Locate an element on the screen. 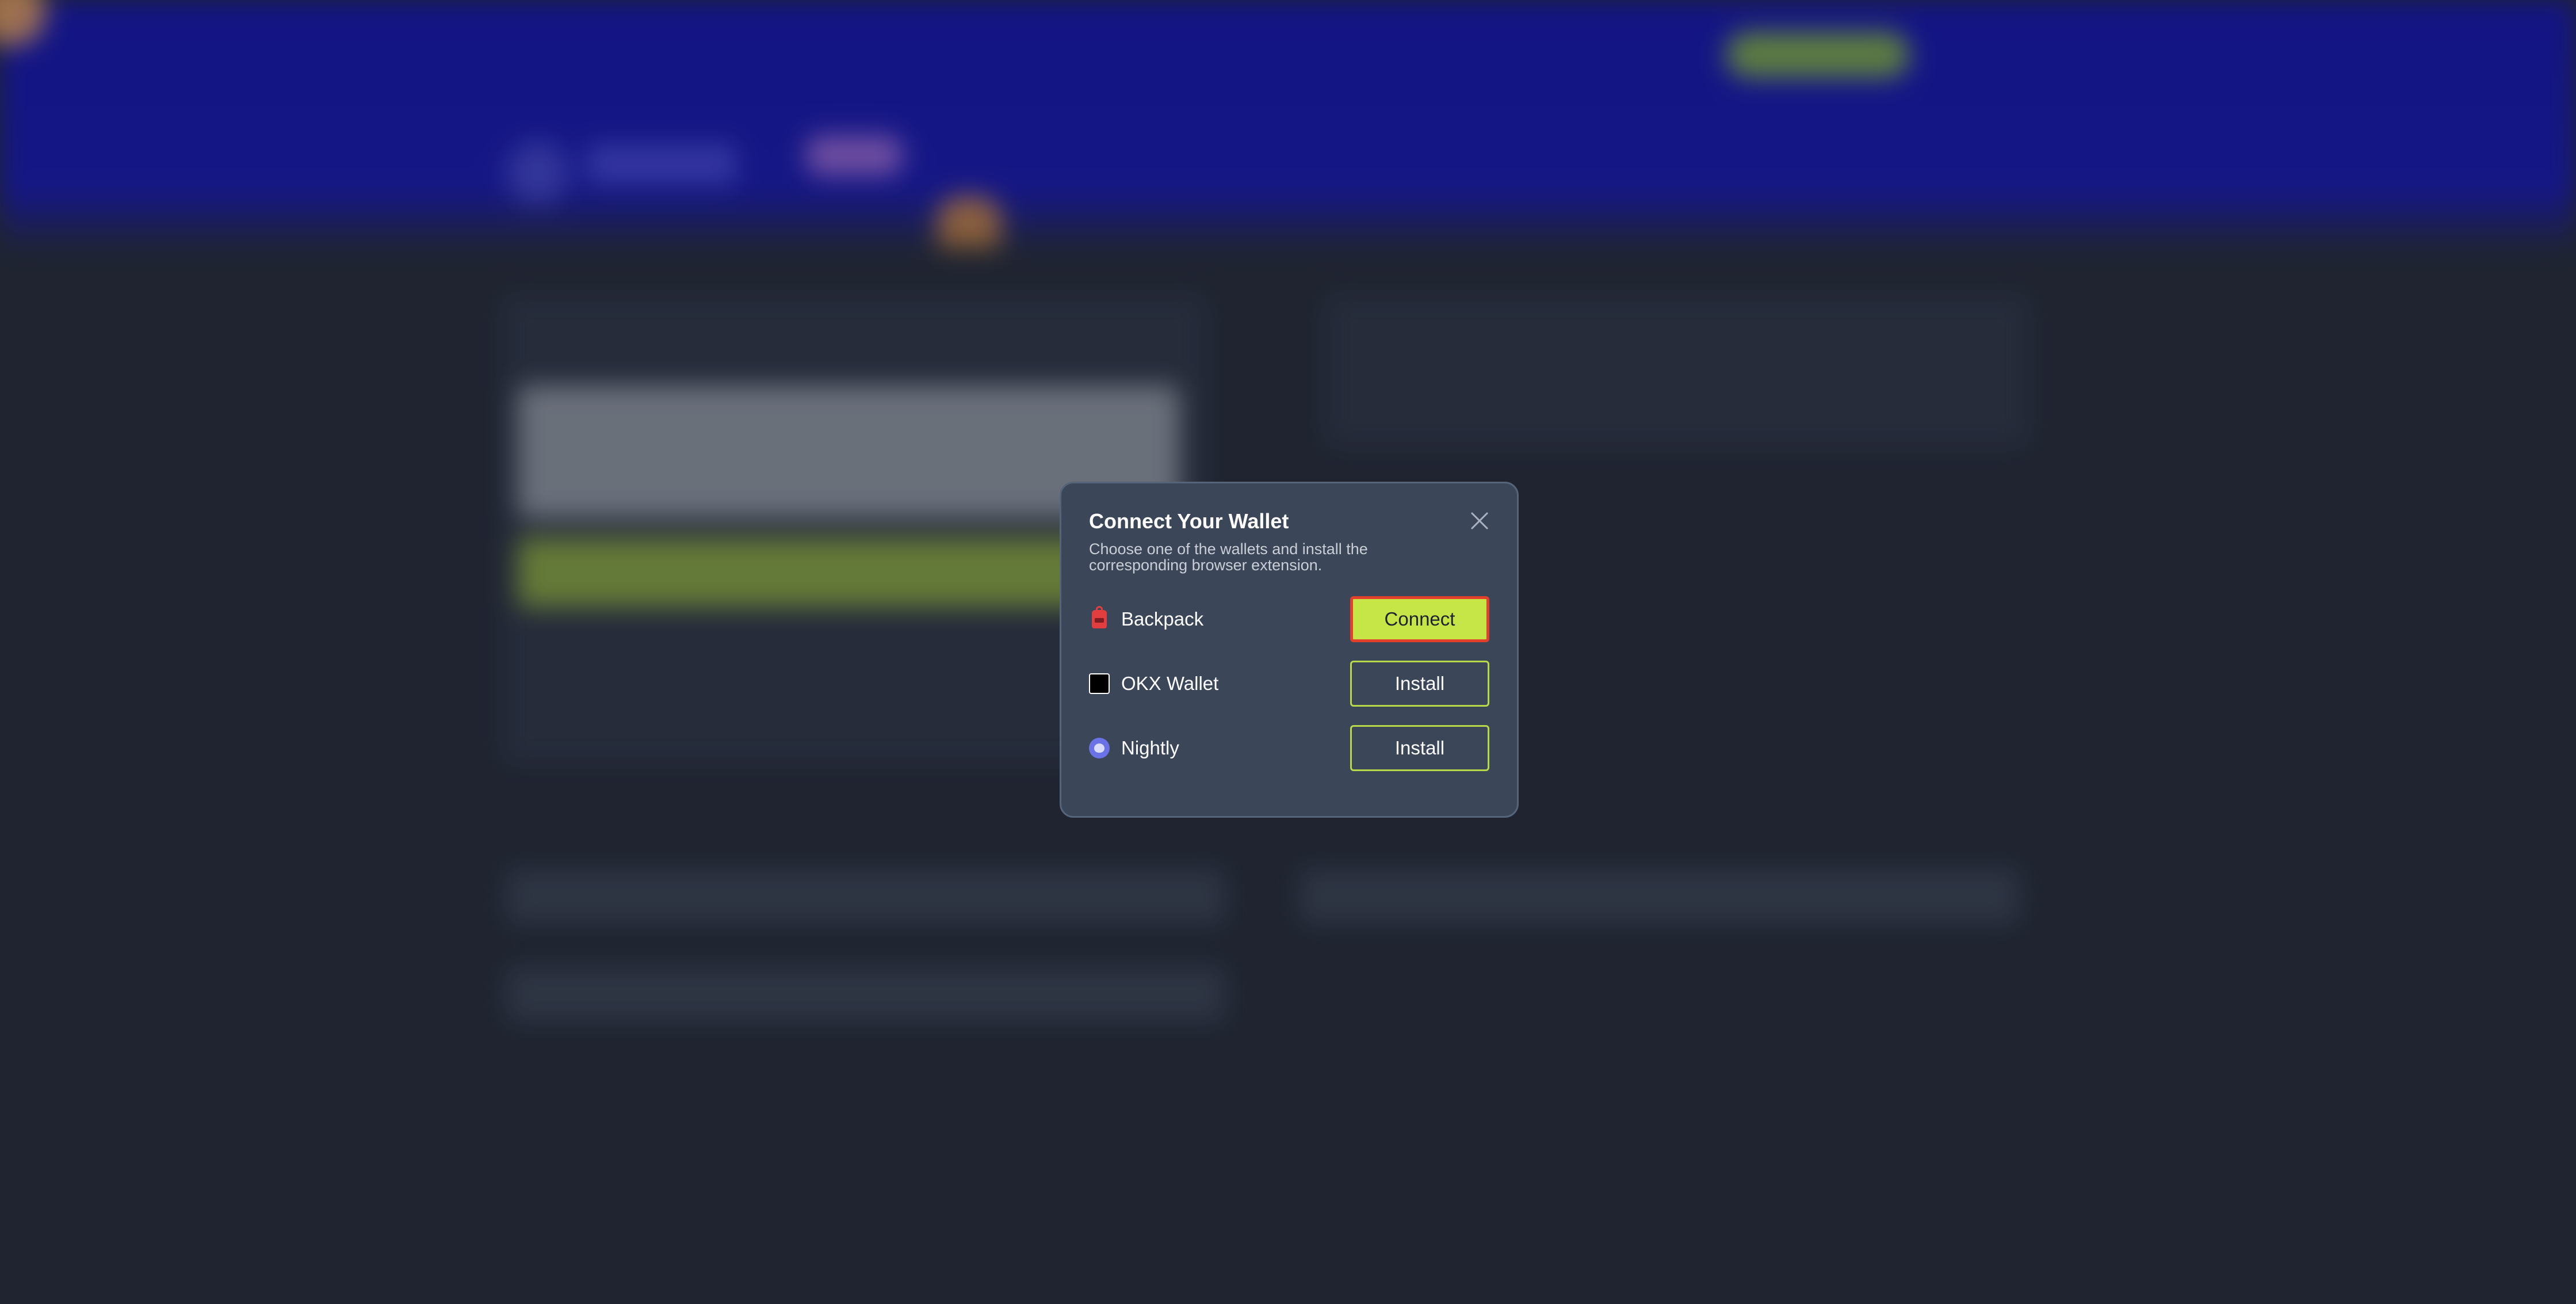 The width and height of the screenshot is (2576, 1304). nightly-icon is located at coordinates (1099, 749).